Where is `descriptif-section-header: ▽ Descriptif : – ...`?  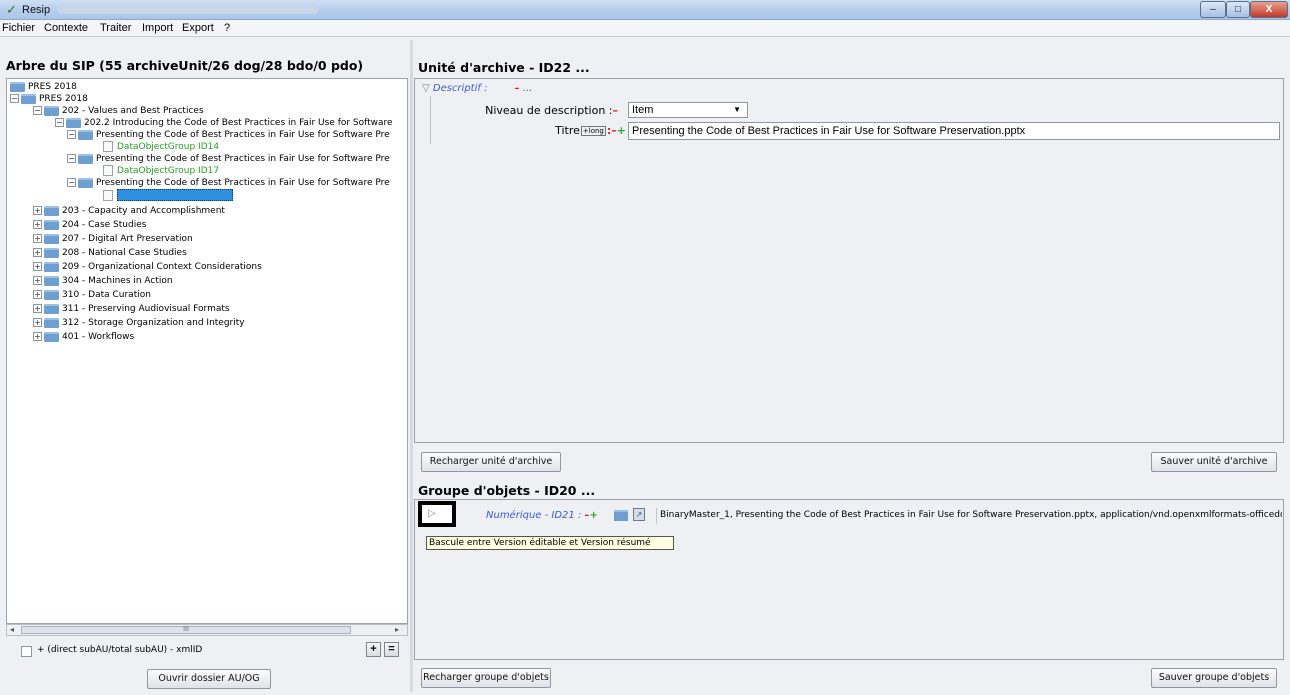 descriptif-section-header: ▽ Descriptif : – ... is located at coordinates (477, 88).